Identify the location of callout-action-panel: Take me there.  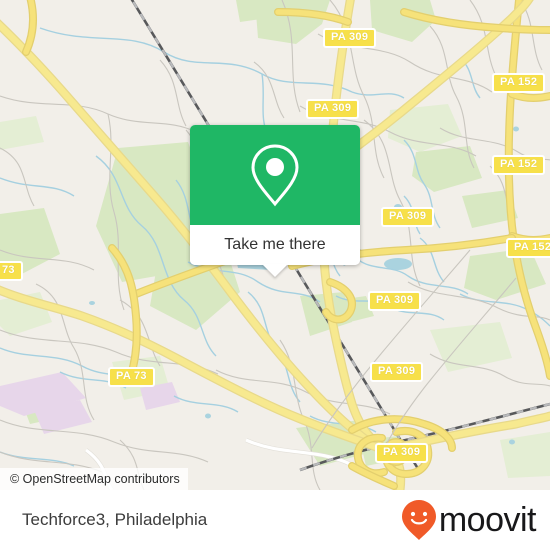
(275, 251).